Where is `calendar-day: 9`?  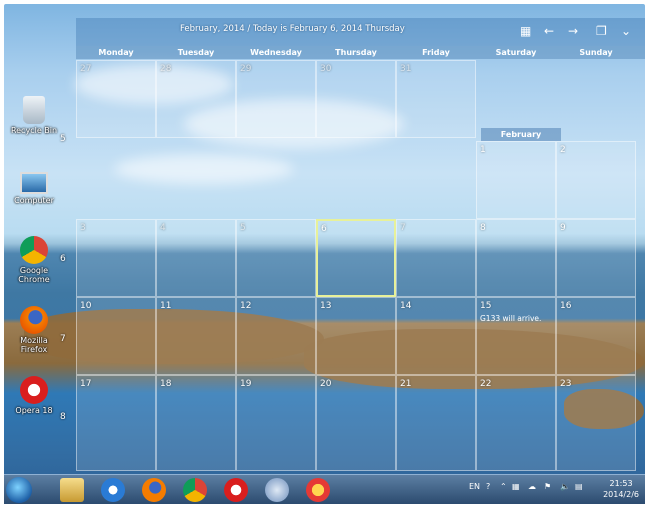 calendar-day: 9 is located at coordinates (596, 258).